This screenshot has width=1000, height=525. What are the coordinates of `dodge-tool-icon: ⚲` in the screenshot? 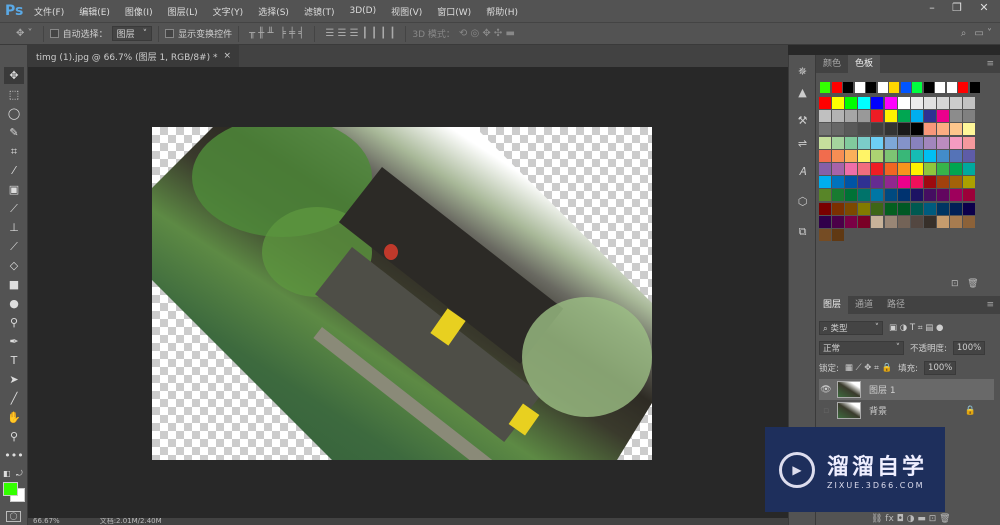 It's located at (14, 322).